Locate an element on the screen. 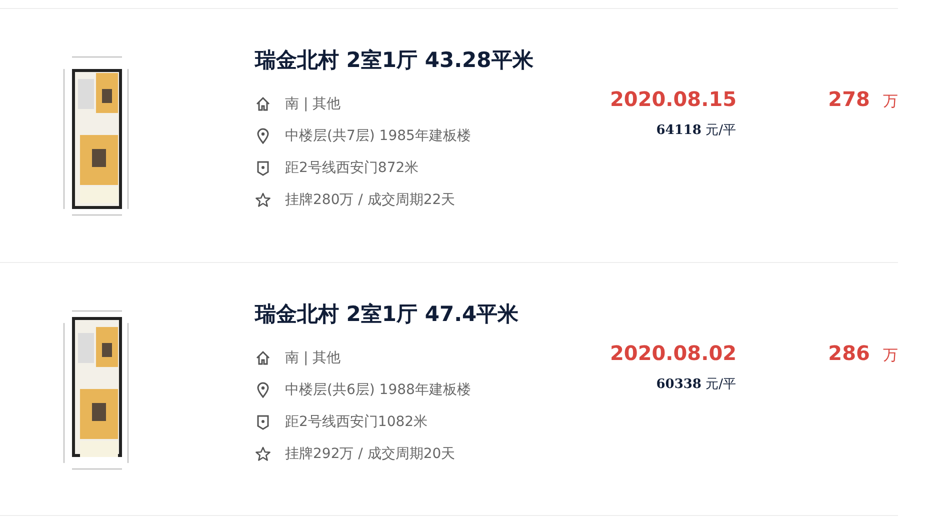  deal-date: 2020.08.02 is located at coordinates (673, 353).